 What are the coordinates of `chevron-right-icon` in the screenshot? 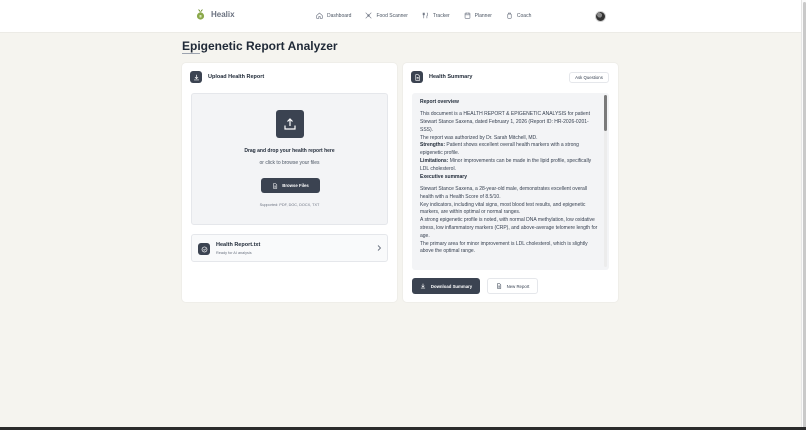 It's located at (379, 248).